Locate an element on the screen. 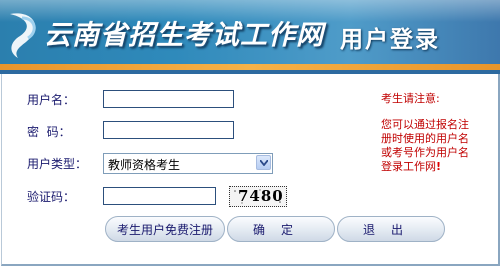  confirm-button: 确定 is located at coordinates (281, 229).